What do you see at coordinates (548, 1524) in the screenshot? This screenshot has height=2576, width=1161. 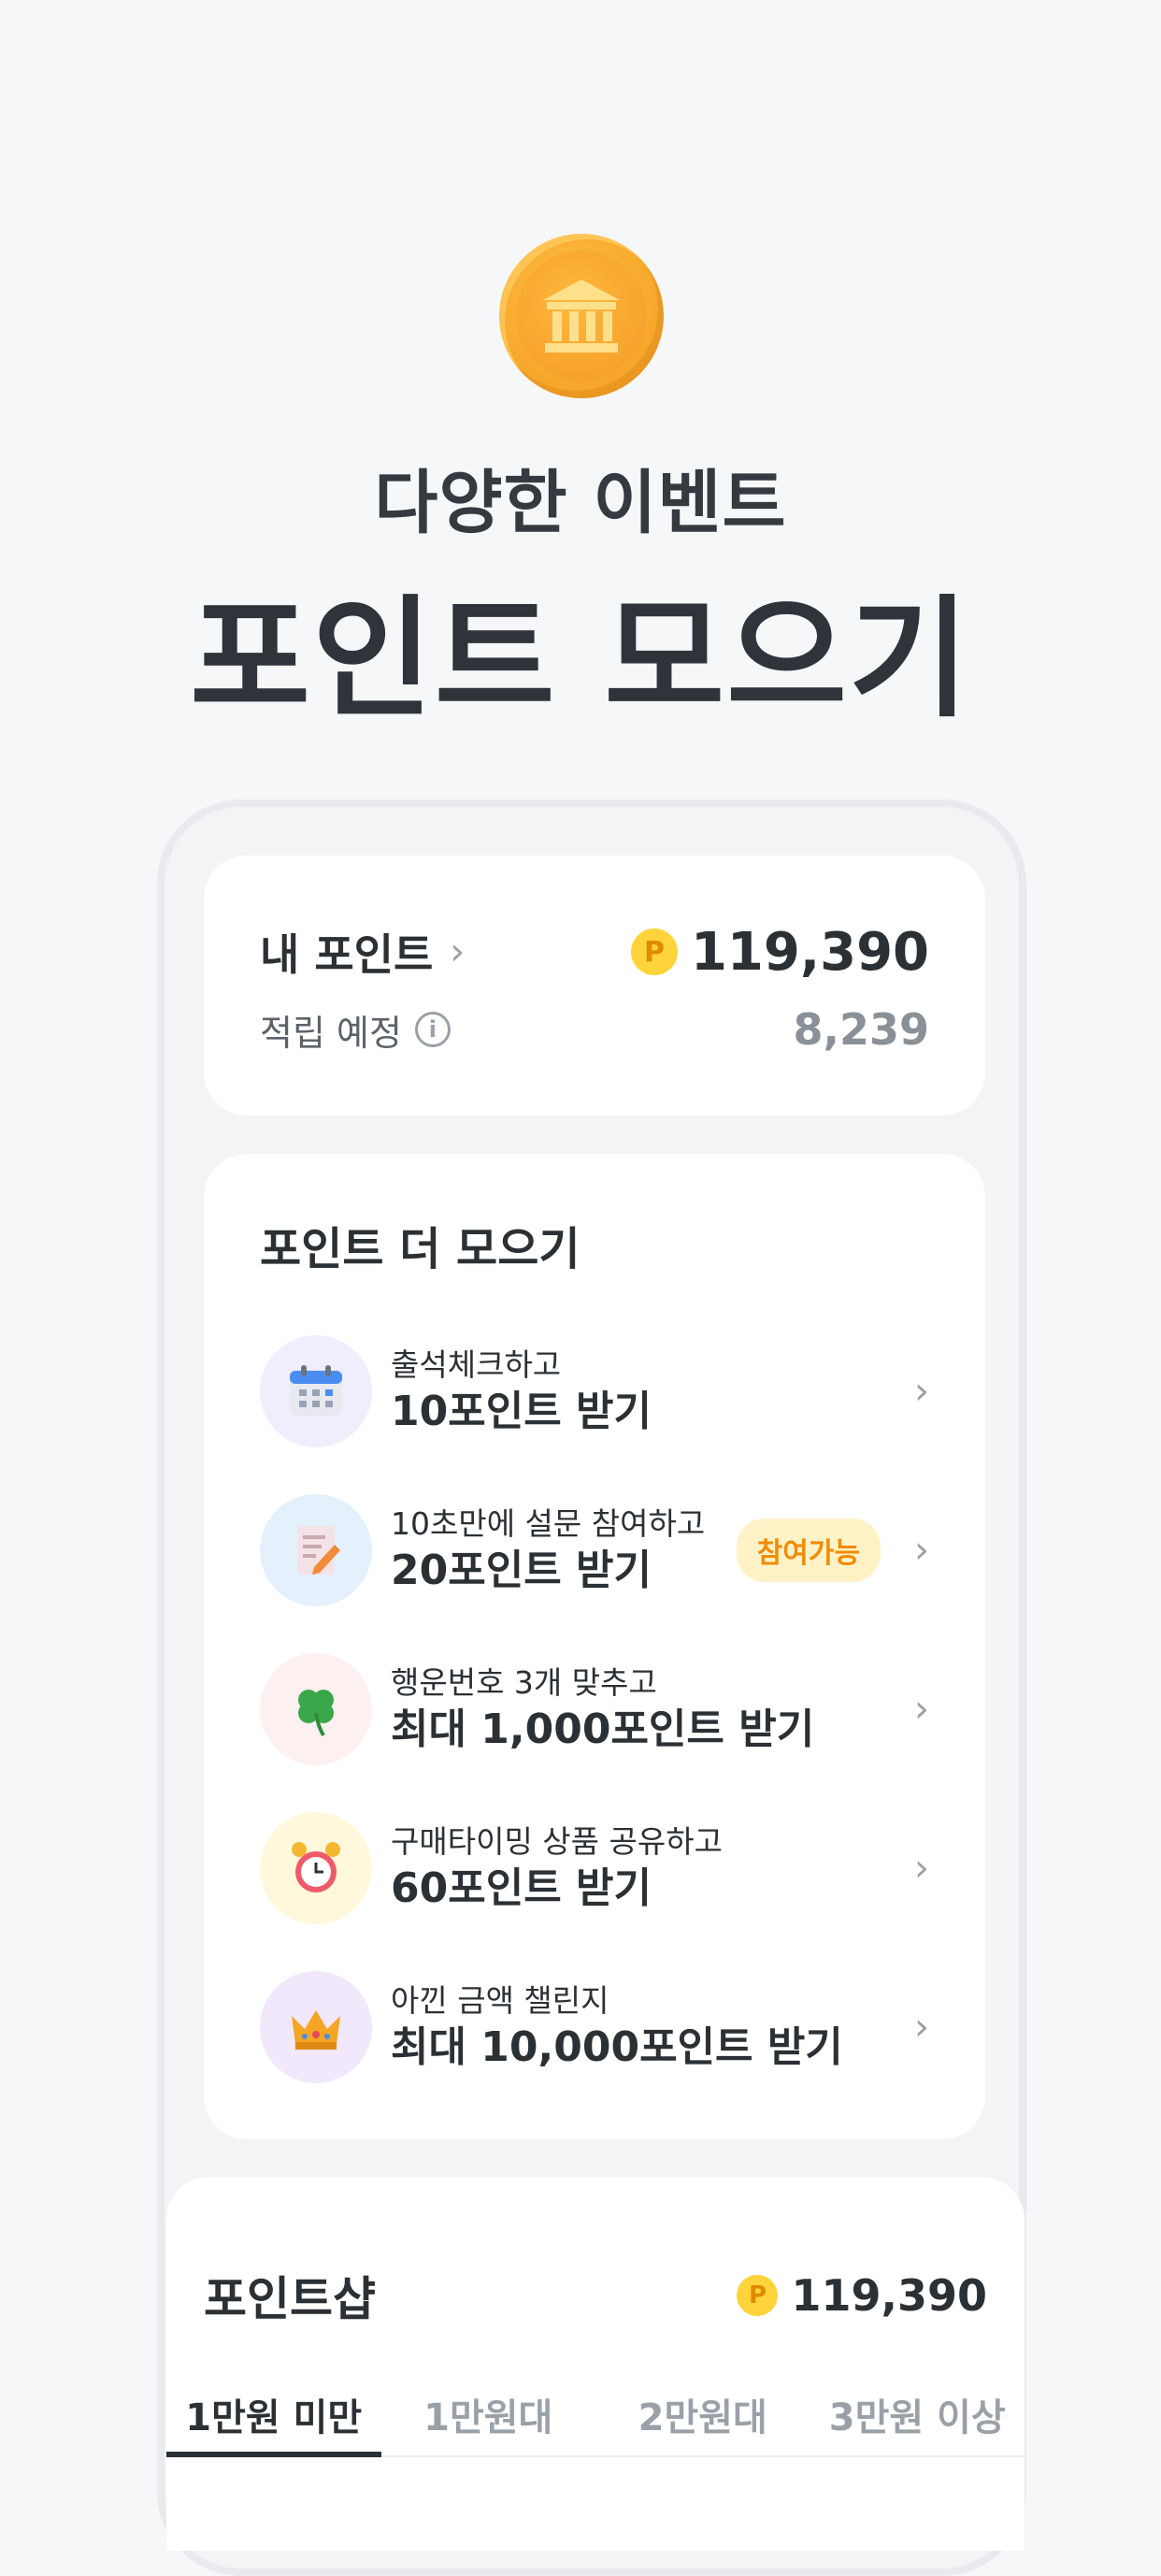 I see `event-sub: 10초만에 설문 참여하고` at bounding box center [548, 1524].